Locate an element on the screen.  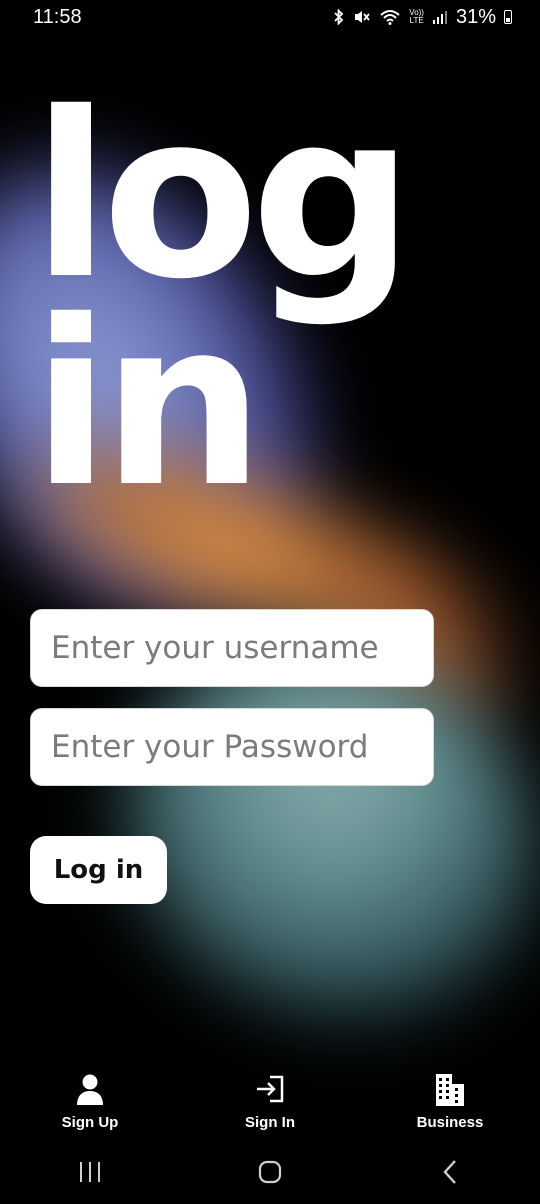
back-icon is located at coordinates (449, 1172).